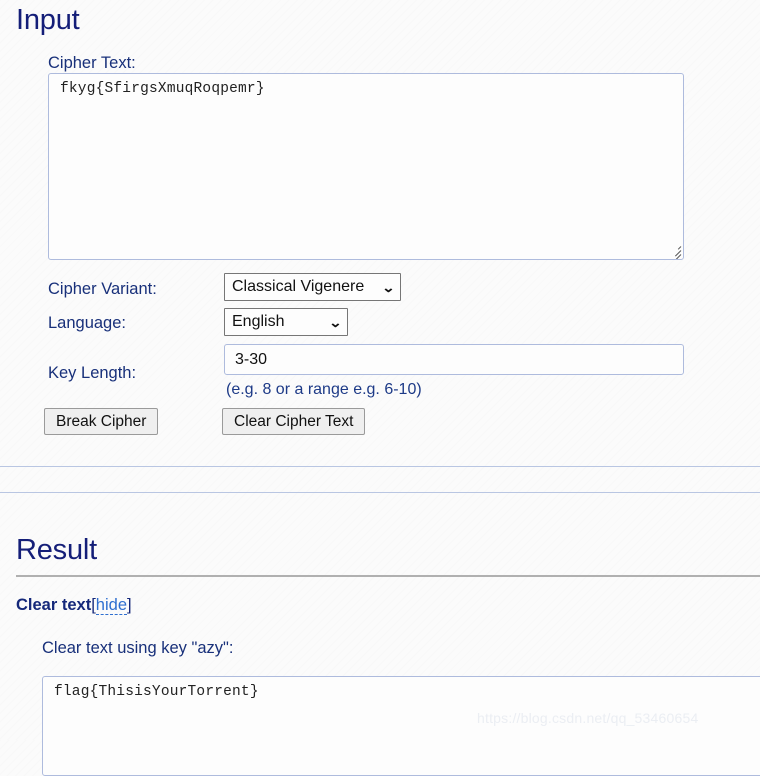 The image size is (760, 776). Describe the element at coordinates (87, 323) in the screenshot. I see `language-label: Language:` at that location.